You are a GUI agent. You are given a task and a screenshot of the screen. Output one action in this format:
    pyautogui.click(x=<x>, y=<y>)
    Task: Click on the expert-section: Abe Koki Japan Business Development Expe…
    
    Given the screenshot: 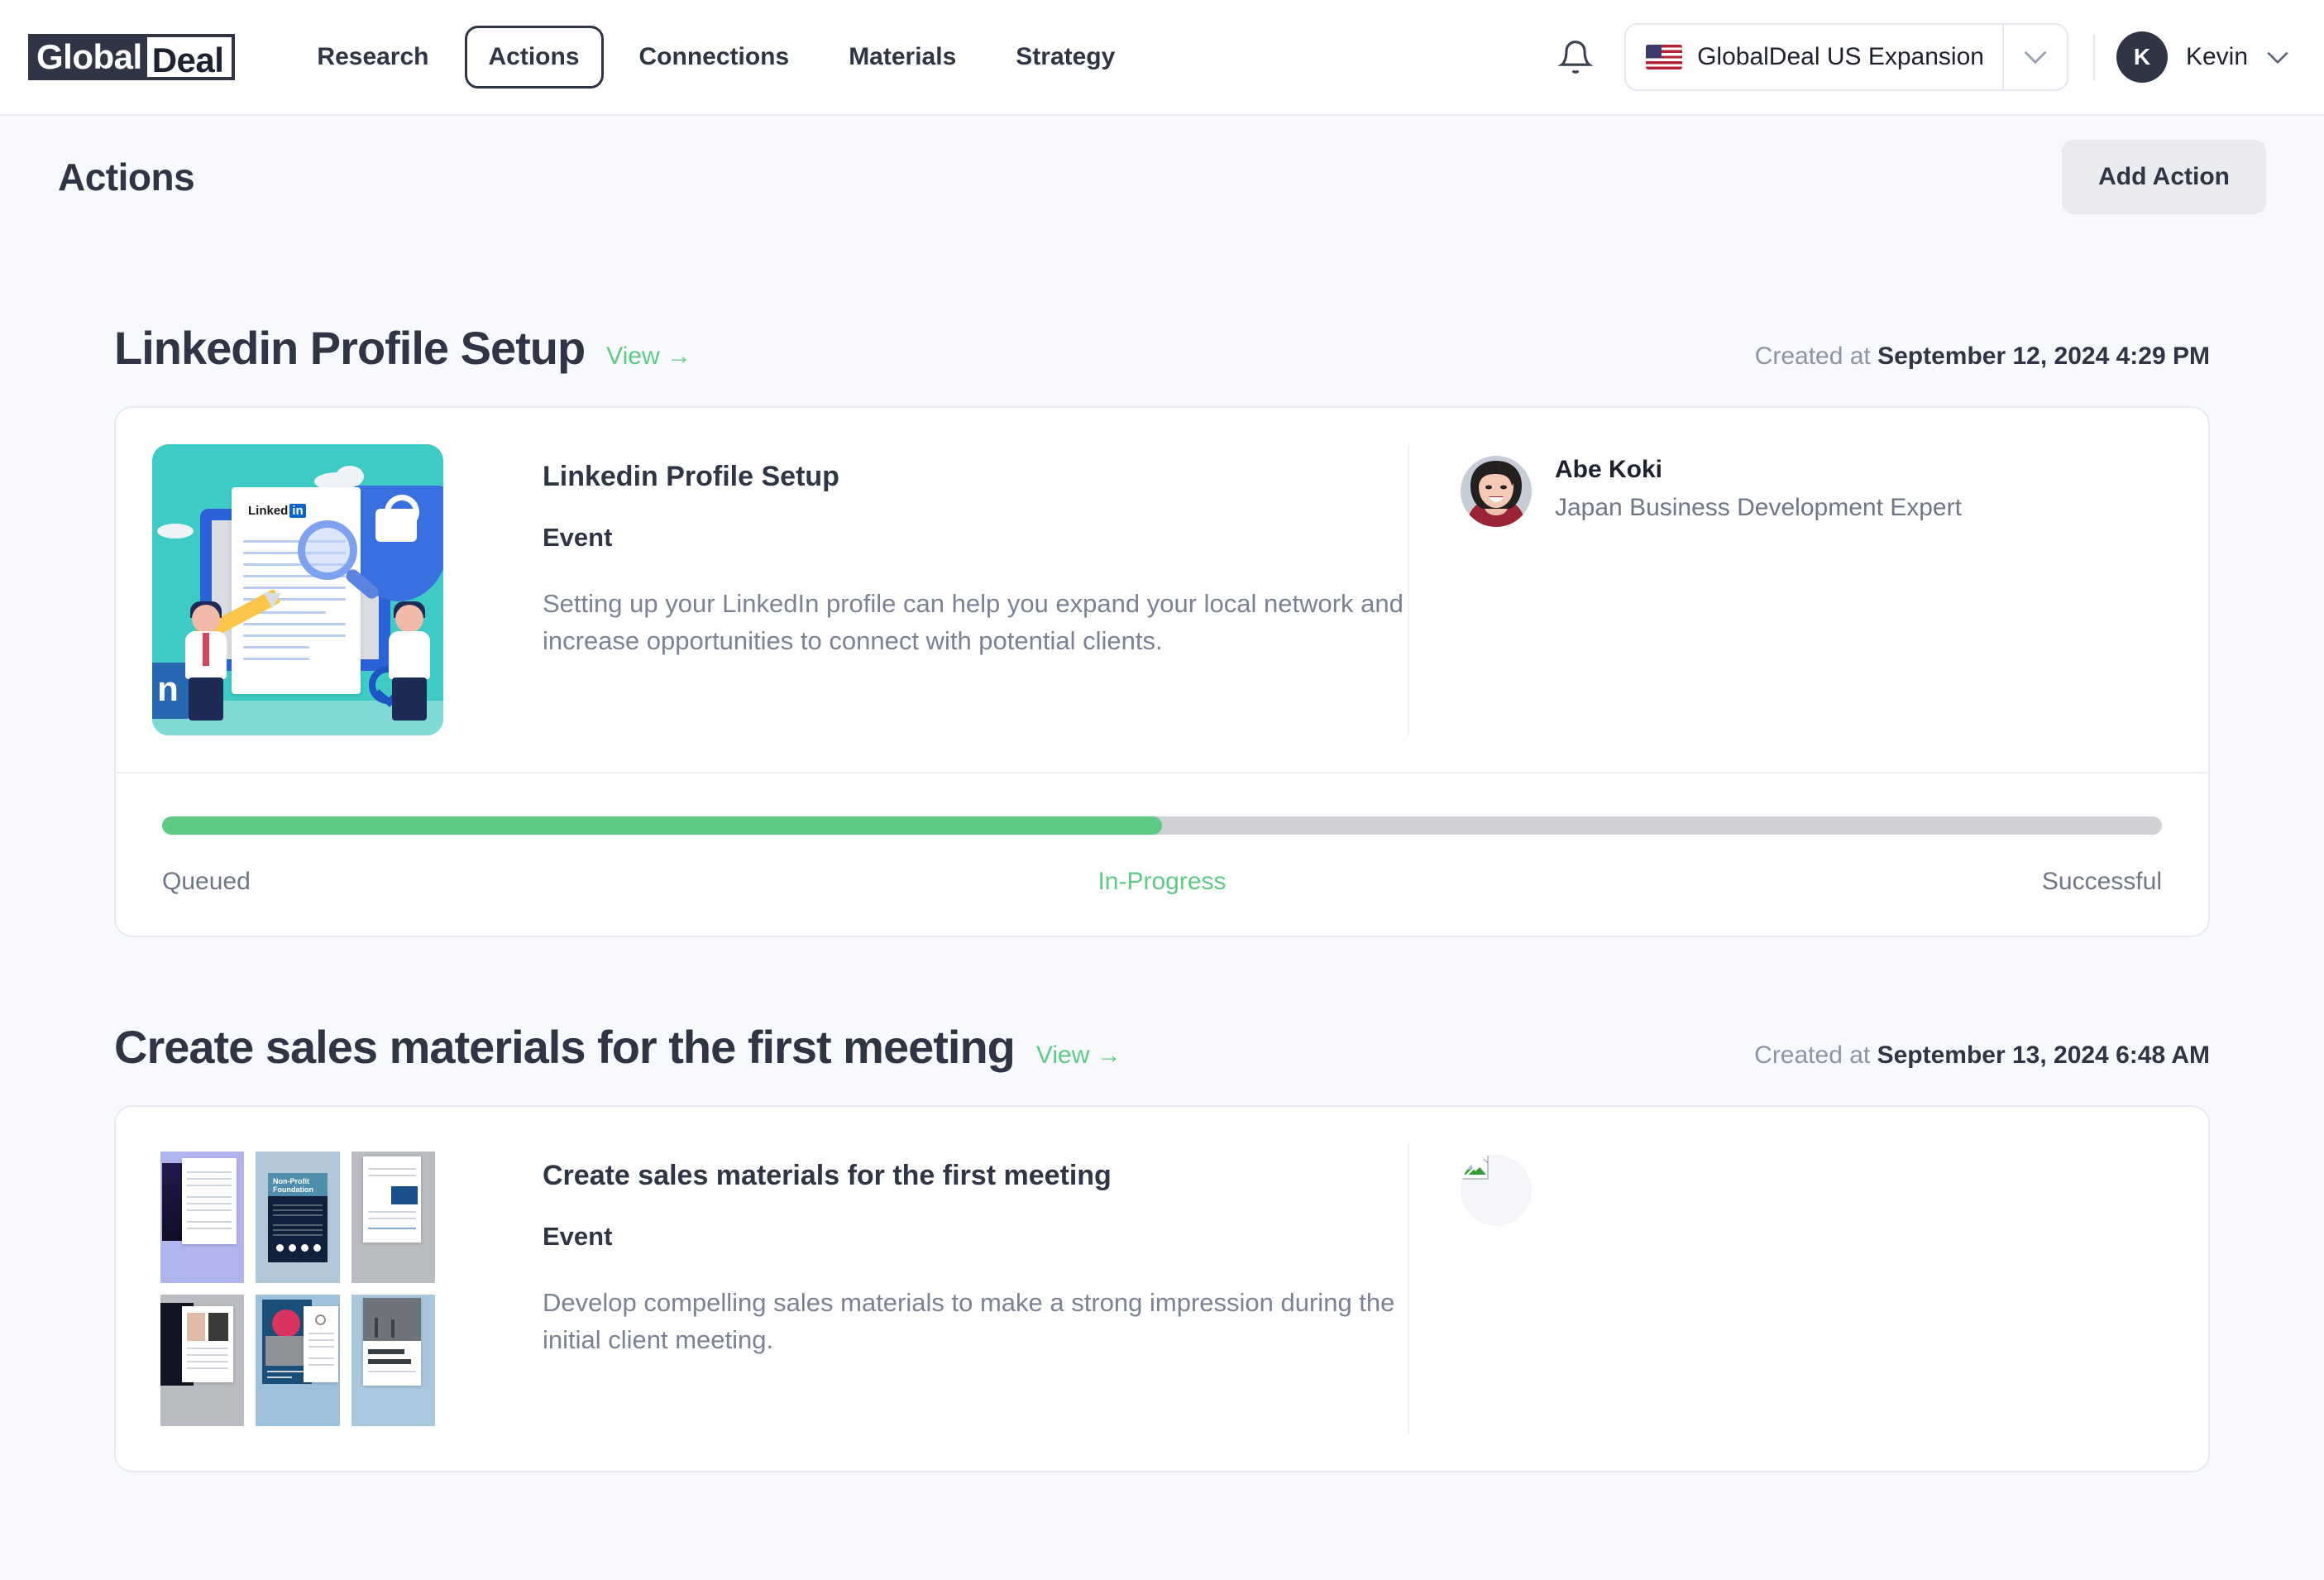 What is the action you would take?
    pyautogui.click(x=1788, y=589)
    